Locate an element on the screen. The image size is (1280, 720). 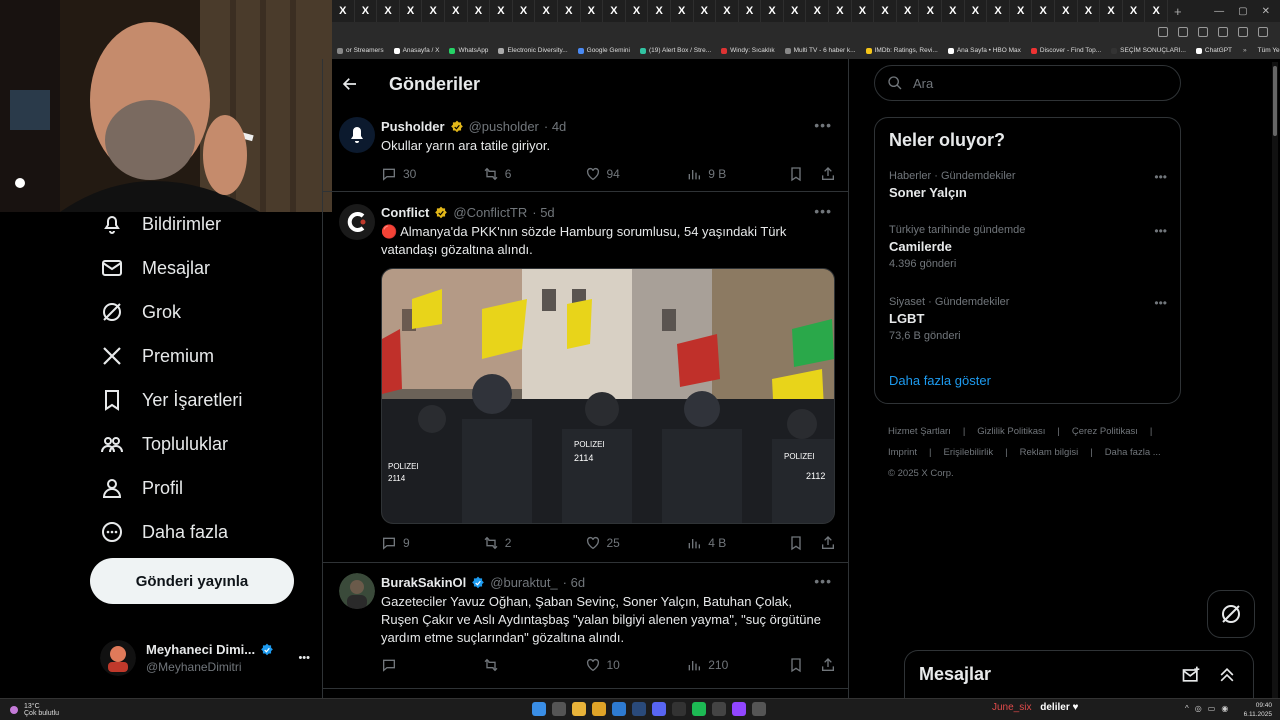
explorer-icon is located at coordinates (619, 709).